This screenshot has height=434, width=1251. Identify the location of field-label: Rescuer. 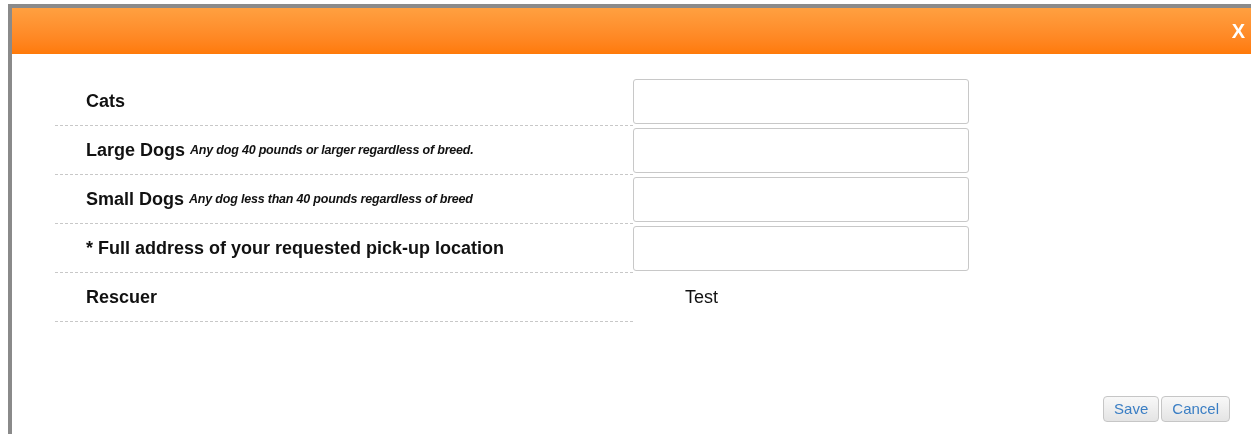
(122, 297).